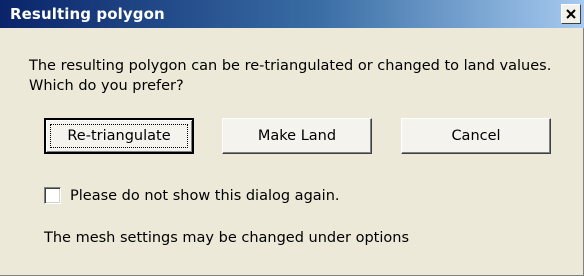  Describe the element at coordinates (205, 196) in the screenshot. I see `dont-show-again-label: Please do not show this dialog again.` at that location.